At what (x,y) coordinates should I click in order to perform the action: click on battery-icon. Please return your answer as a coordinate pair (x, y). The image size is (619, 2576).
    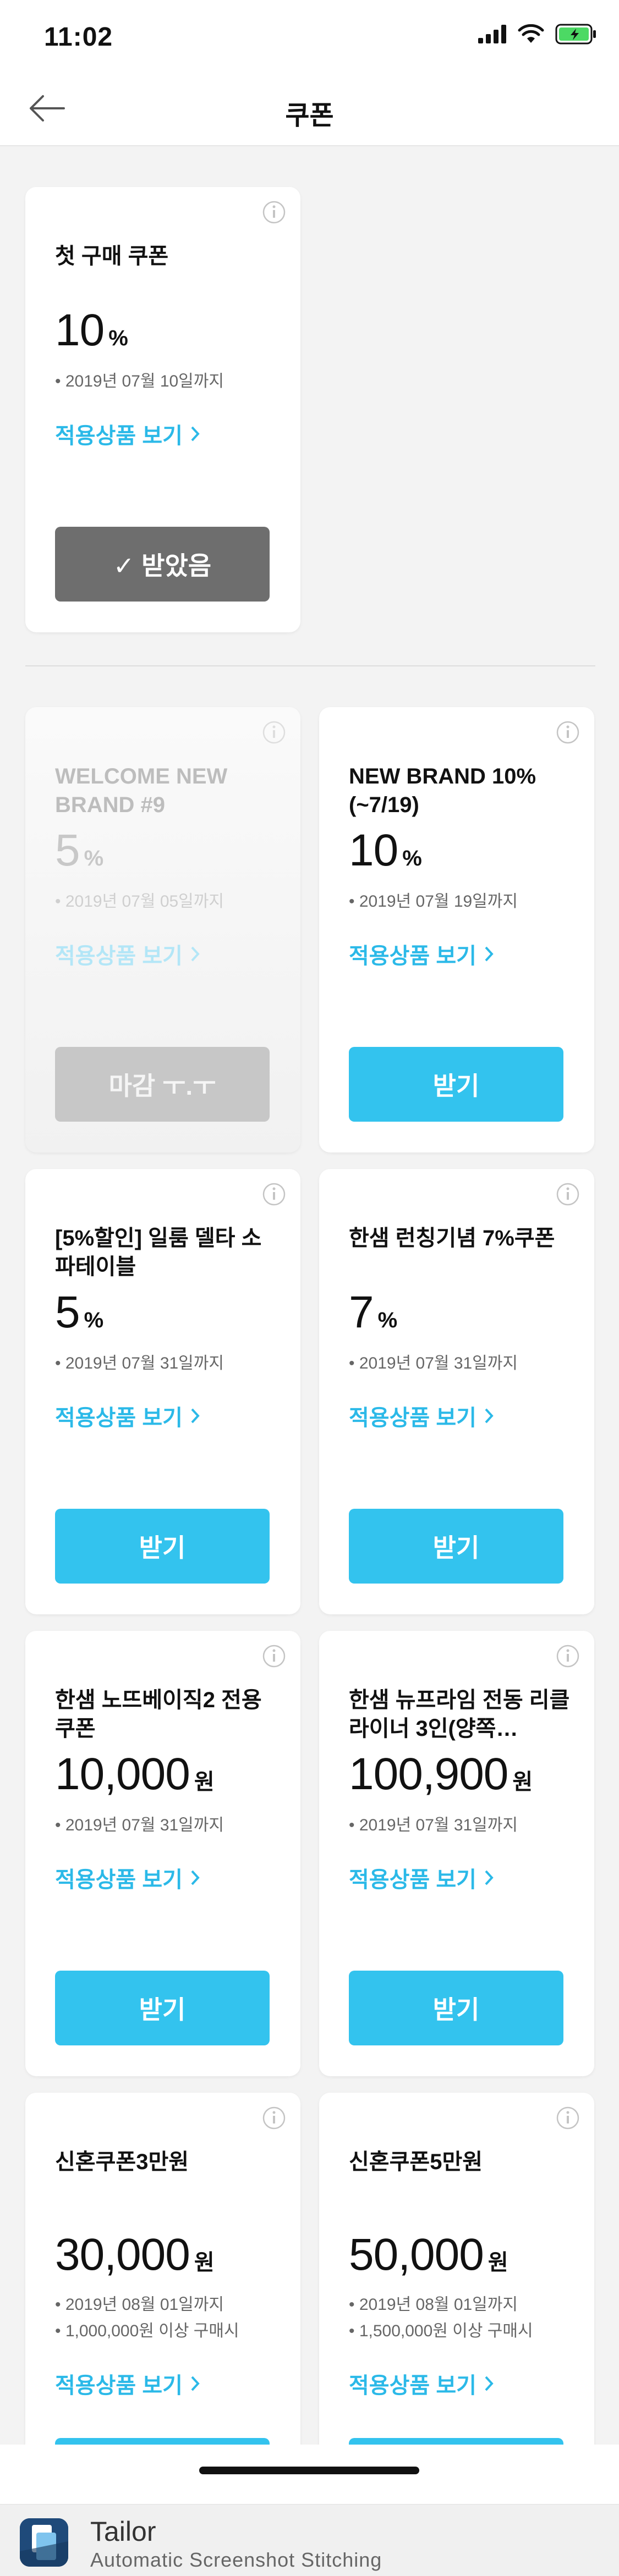
    Looking at the image, I should click on (576, 35).